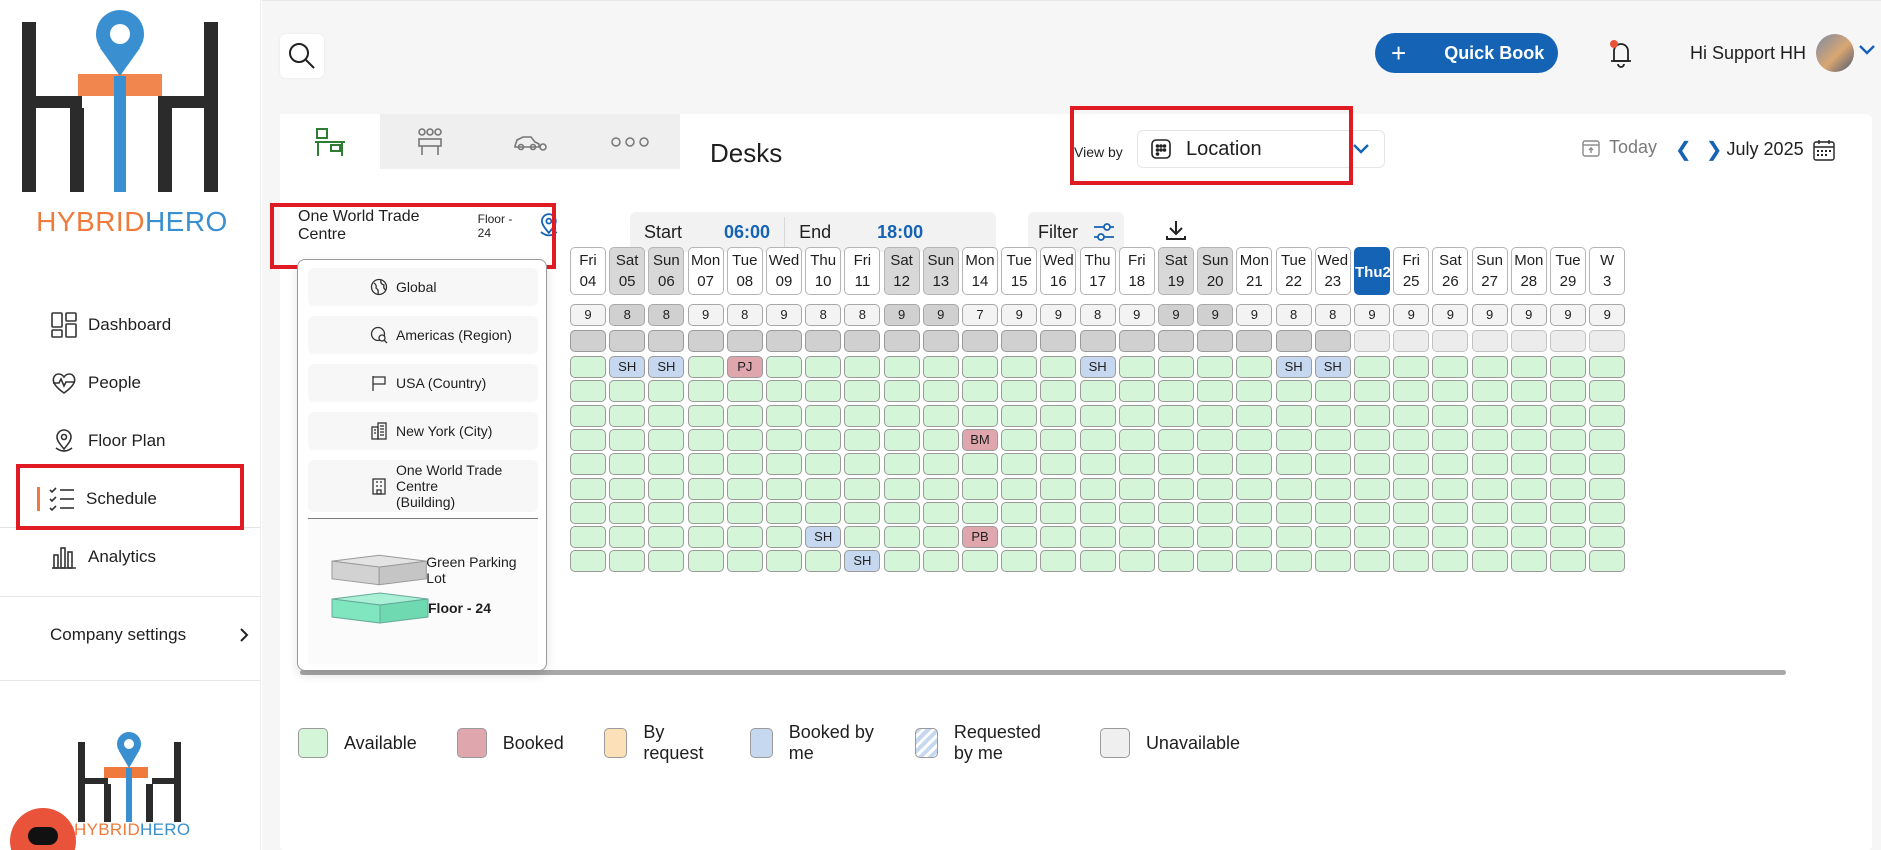  I want to click on tab-more, so click(630, 141).